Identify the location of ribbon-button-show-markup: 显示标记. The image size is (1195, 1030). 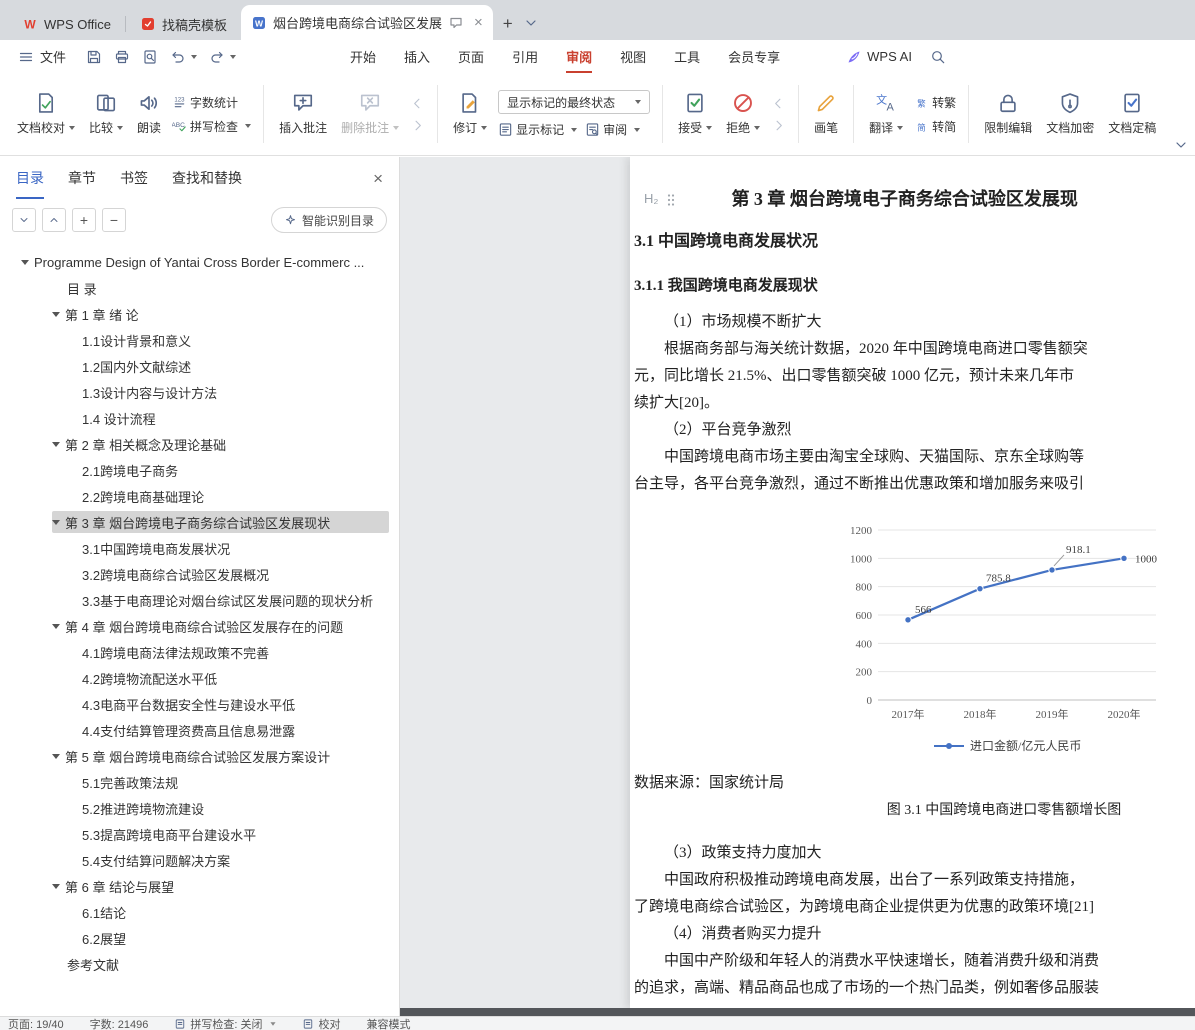
(538, 129).